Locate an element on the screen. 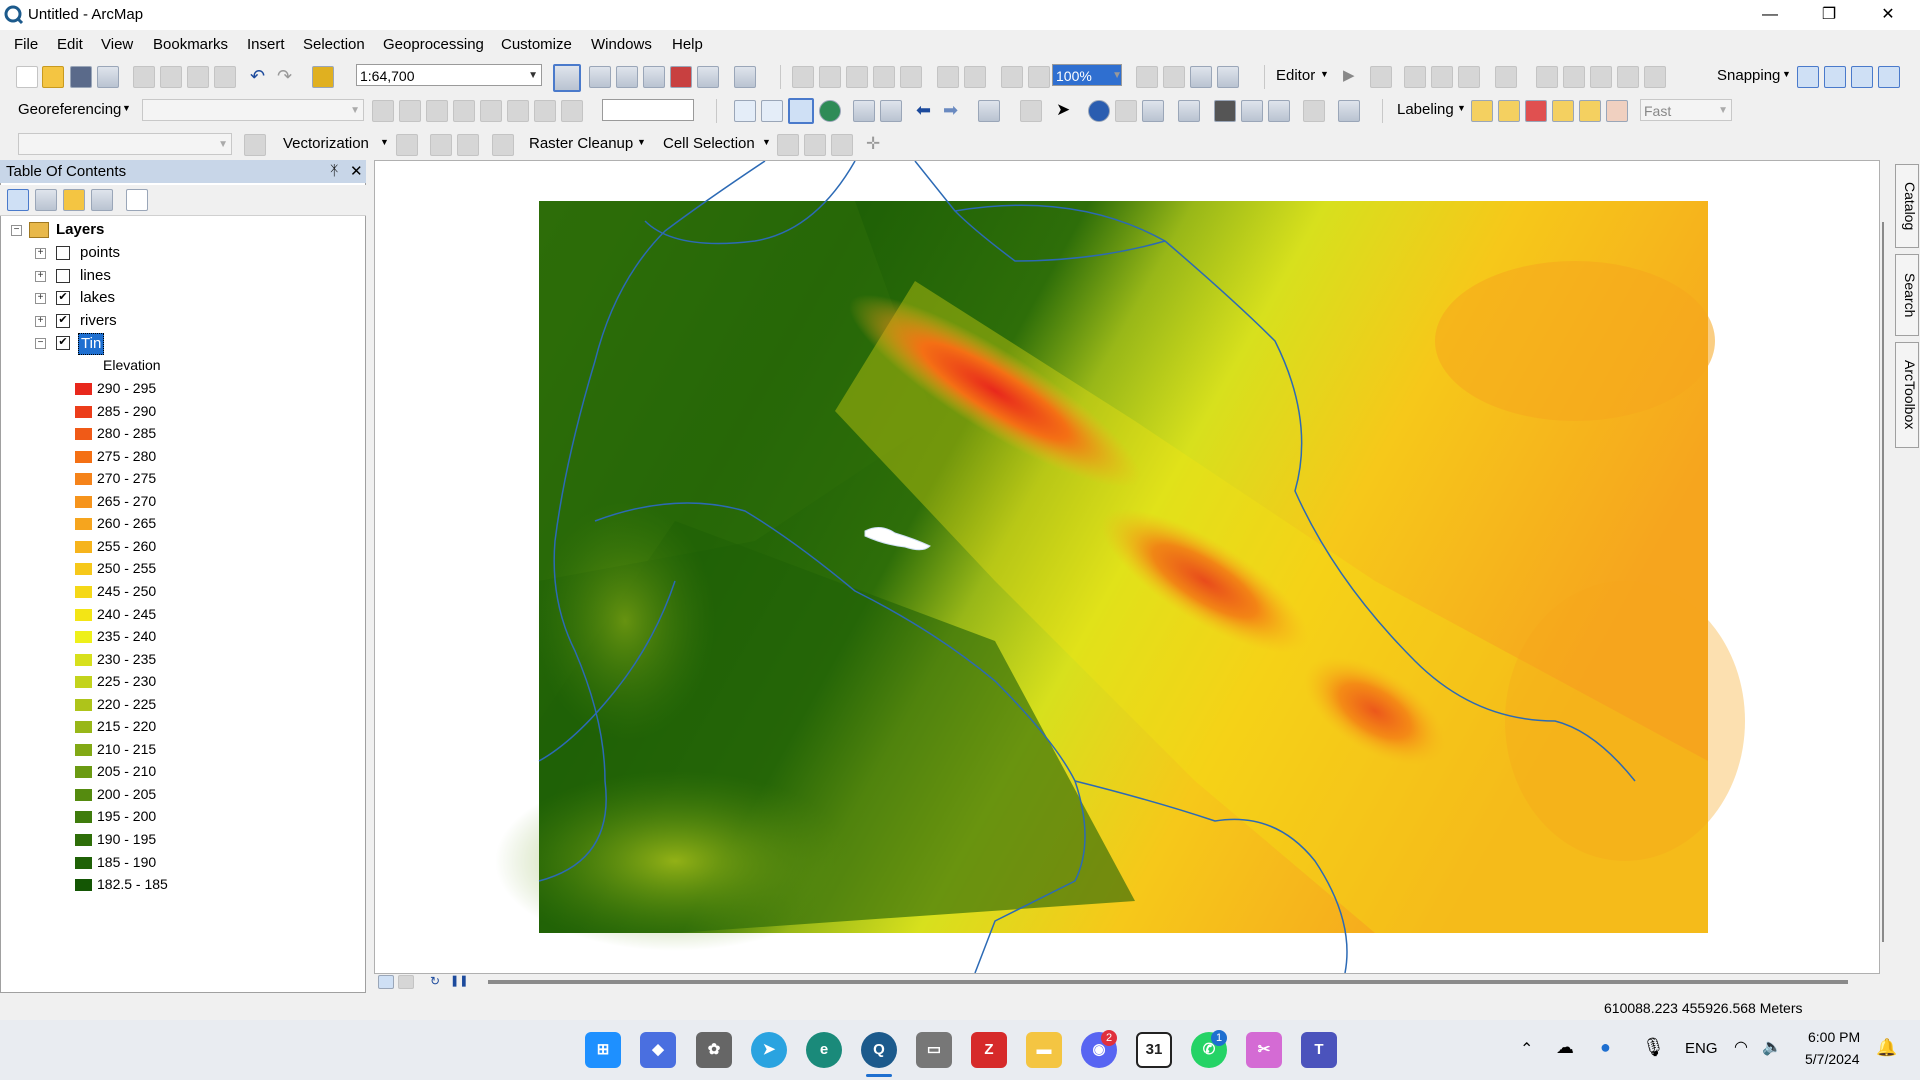  add-data-icon is located at coordinates (323, 77).